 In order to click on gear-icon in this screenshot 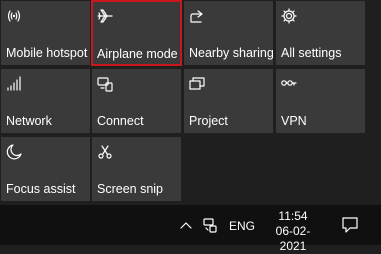, I will do `click(290, 17)`.